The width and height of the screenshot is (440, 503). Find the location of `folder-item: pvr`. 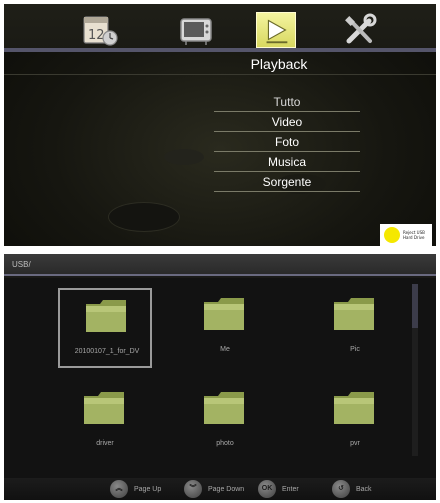

folder-item: pvr is located at coordinates (355, 422).